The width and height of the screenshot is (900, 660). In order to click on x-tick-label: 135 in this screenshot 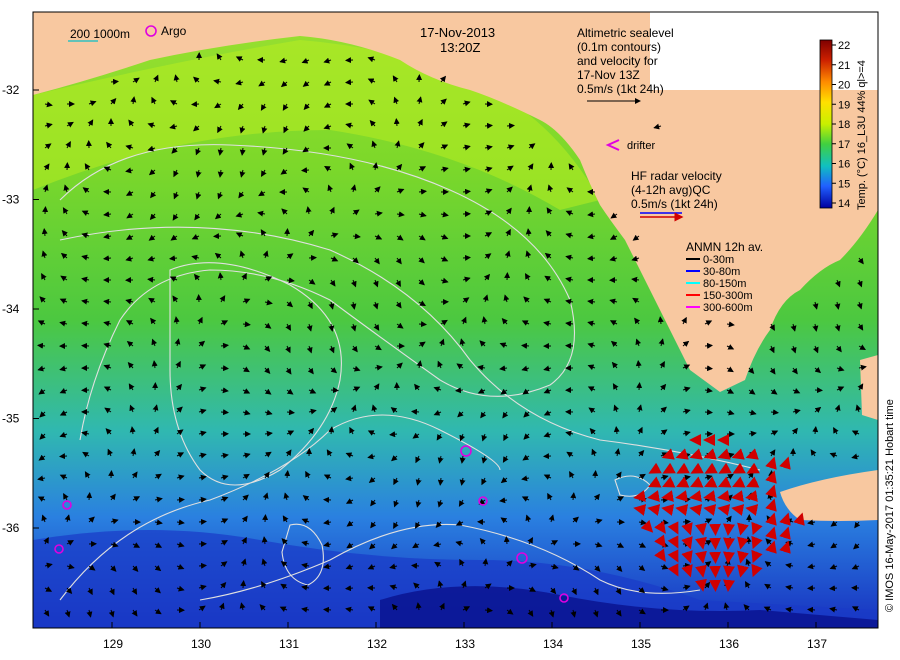, I will do `click(641, 644)`.